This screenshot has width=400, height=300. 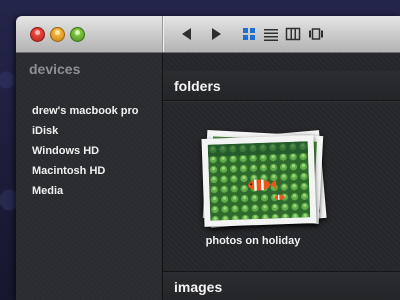 I want to click on back-button, so click(x=187, y=34).